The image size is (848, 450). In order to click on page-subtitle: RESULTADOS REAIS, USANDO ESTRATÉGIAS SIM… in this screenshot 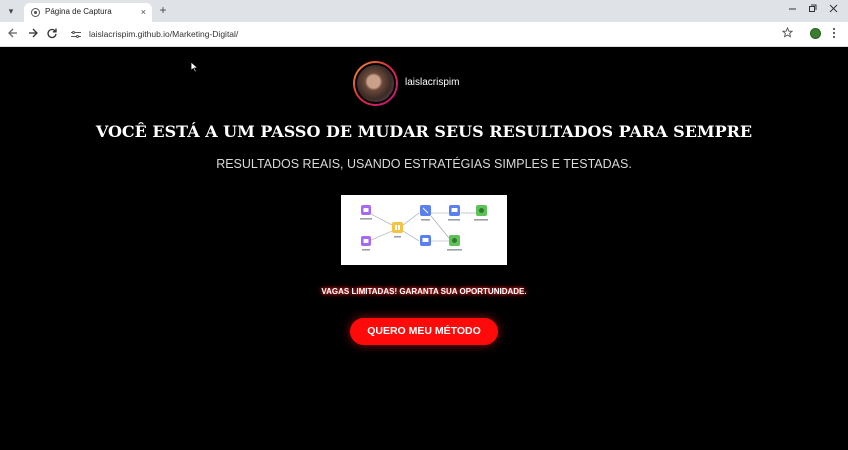, I will do `click(424, 164)`.